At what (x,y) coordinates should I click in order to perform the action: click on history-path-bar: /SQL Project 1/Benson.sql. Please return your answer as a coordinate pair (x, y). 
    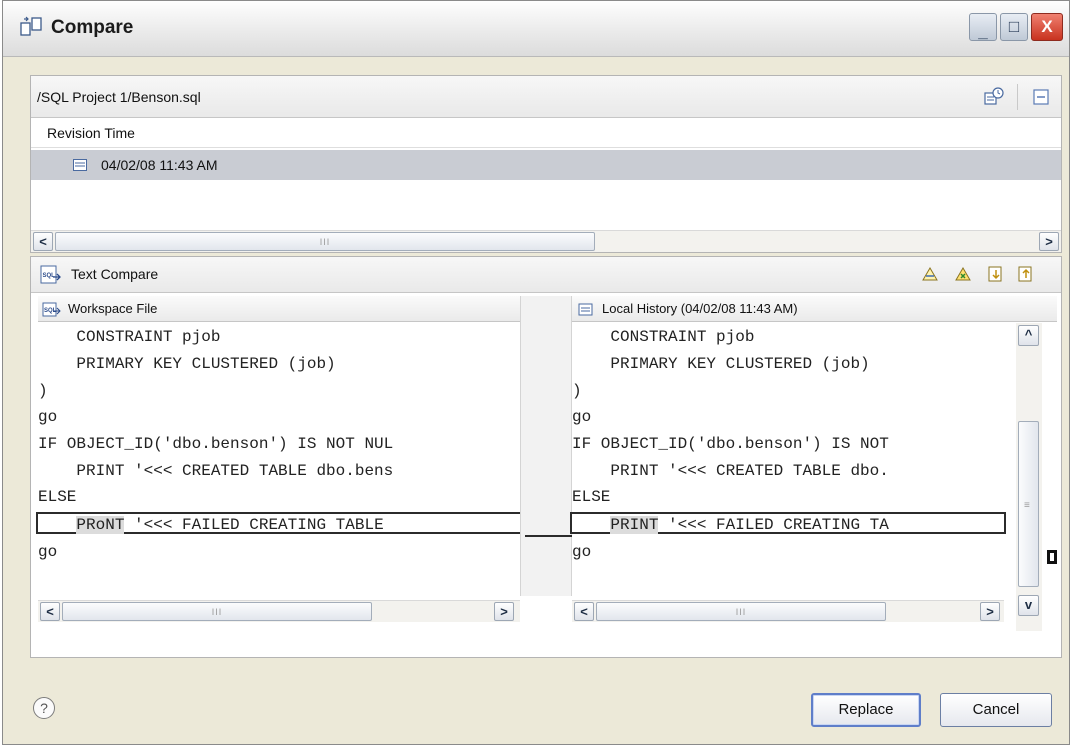
    Looking at the image, I should click on (546, 97).